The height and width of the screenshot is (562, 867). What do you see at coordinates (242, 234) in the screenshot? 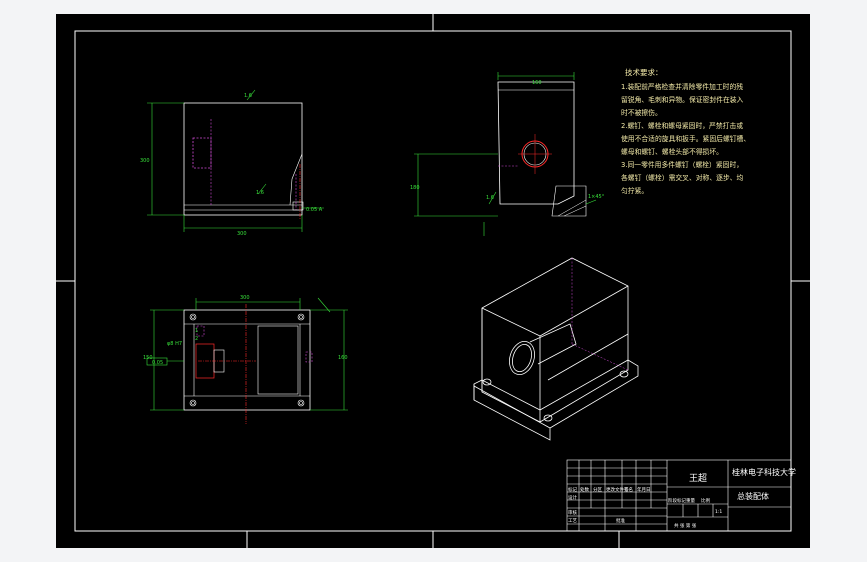
I see `front-width-dim: 300` at bounding box center [242, 234].